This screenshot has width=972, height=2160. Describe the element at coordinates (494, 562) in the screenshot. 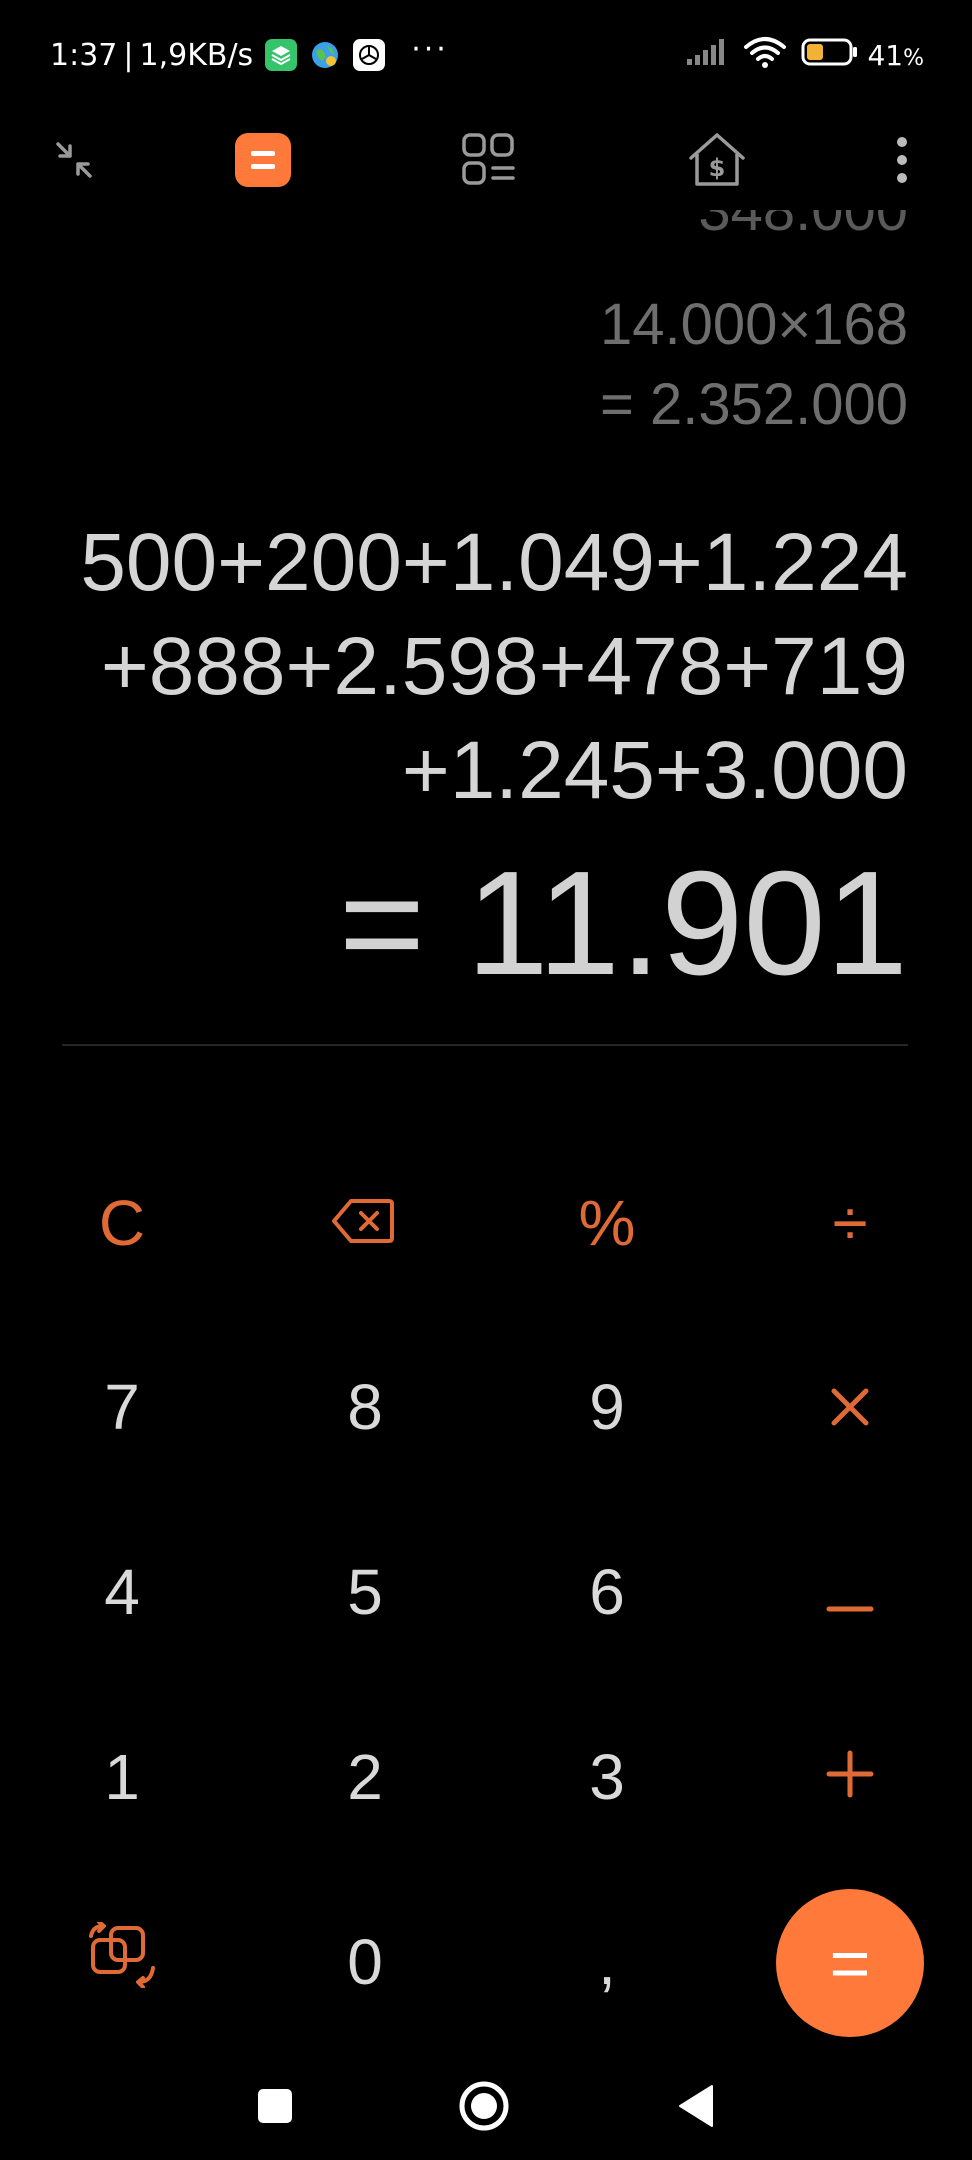

I see `expression-line-1: 500+200+1.049+1.224` at that location.